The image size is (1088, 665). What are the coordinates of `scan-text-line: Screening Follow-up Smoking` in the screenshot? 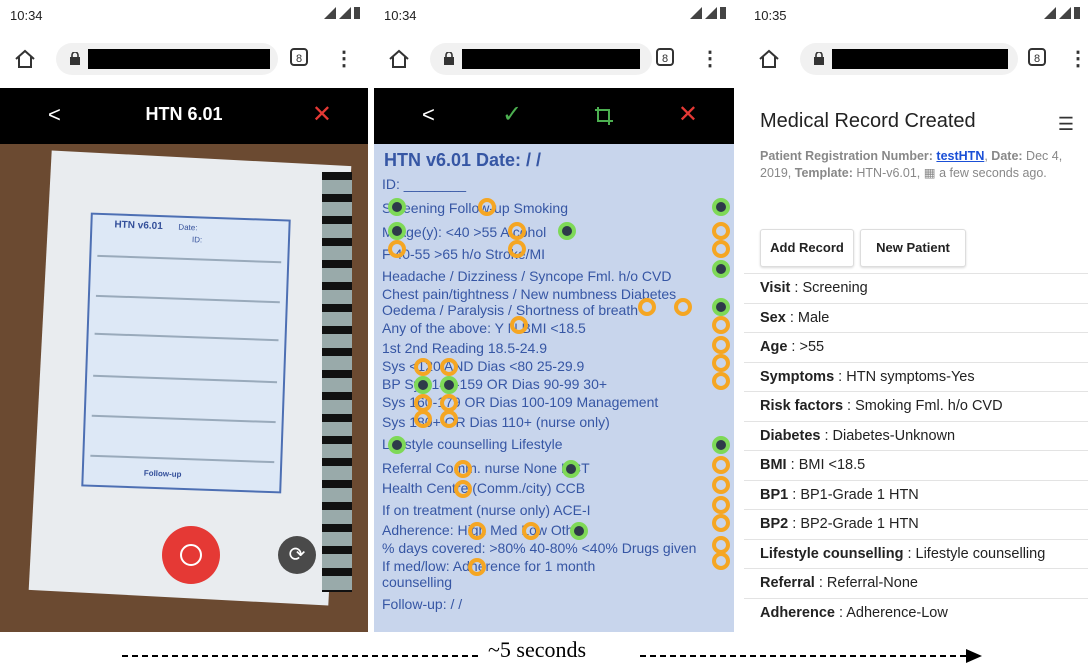 It's located at (475, 208).